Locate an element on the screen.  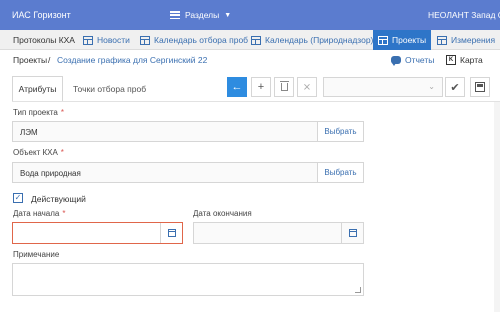
app-header: ИАС Горизонт Разделы ▼ НЕОЛАНТ Запад Су is located at coordinates (250, 15).